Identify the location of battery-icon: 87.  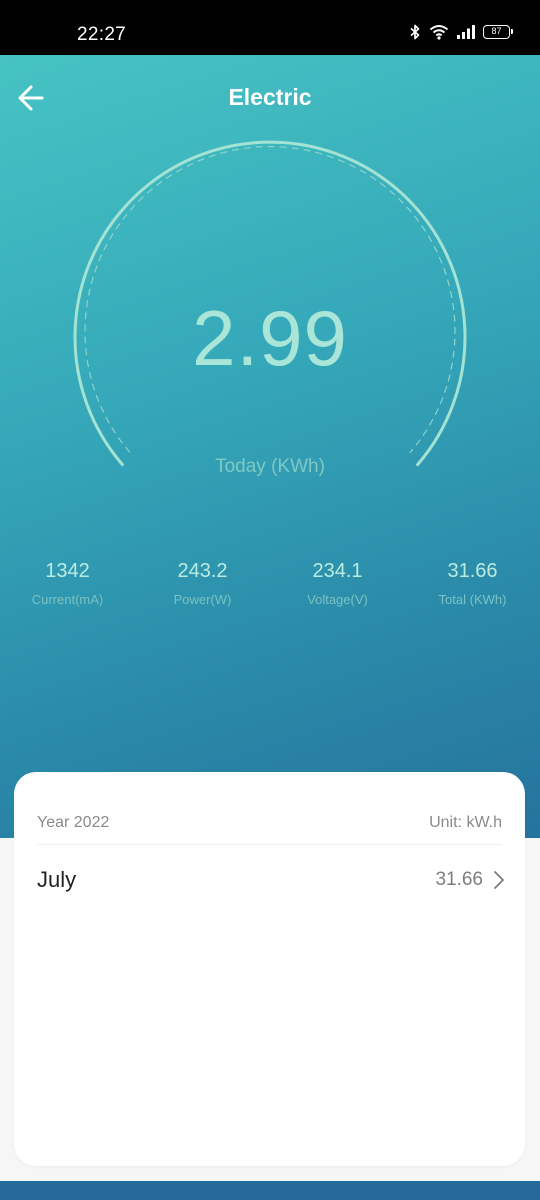
(498, 32).